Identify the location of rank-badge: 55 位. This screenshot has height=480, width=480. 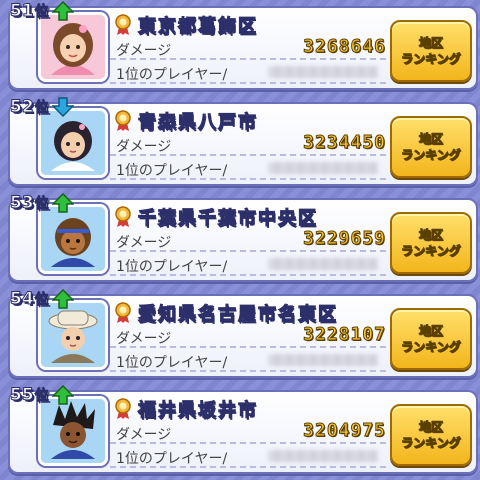
(42, 395).